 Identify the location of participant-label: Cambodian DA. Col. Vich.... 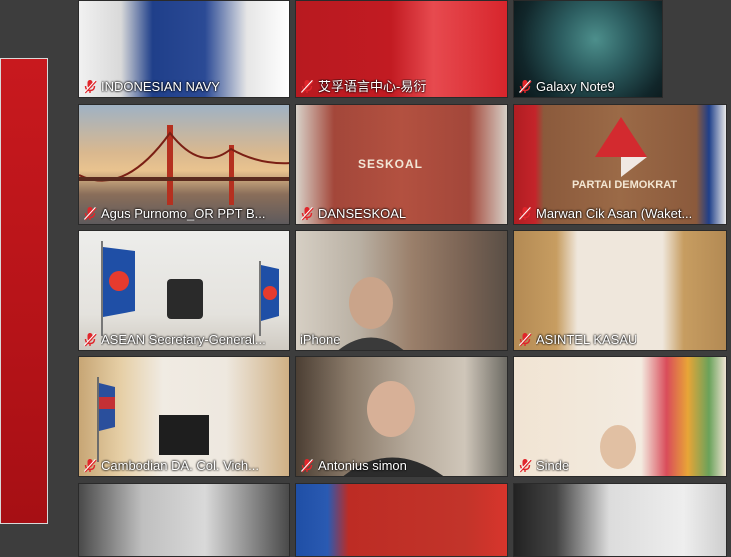
(184, 465).